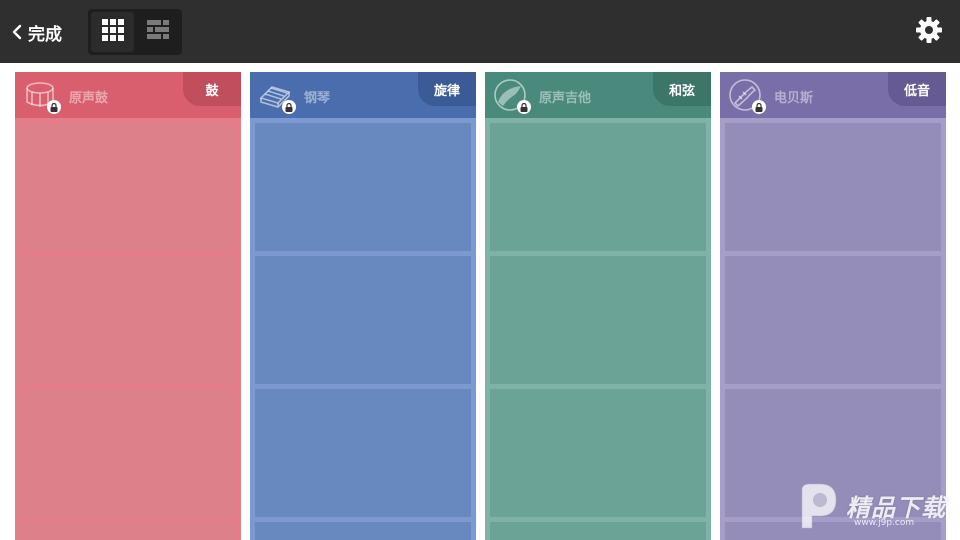  Describe the element at coordinates (212, 89) in the screenshot. I see `category-tag: 鼓` at that location.